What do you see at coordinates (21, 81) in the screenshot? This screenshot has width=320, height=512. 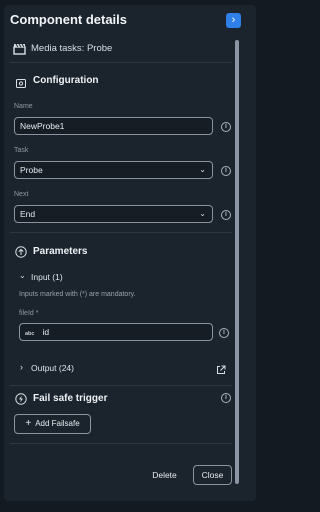 I see `settings-box-icon` at bounding box center [21, 81].